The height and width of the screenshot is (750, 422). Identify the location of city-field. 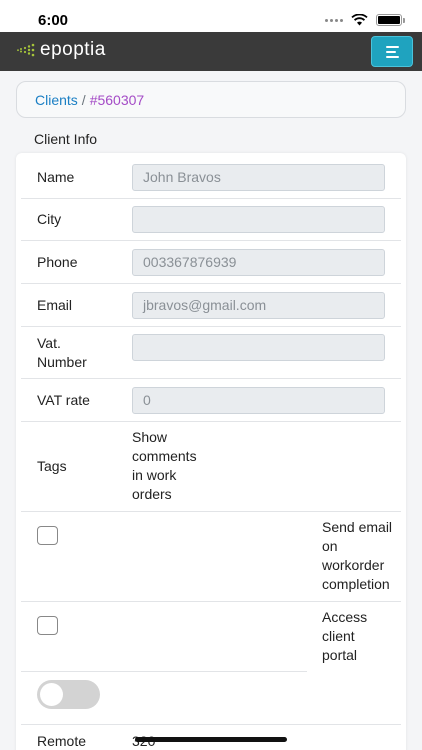
(258, 219).